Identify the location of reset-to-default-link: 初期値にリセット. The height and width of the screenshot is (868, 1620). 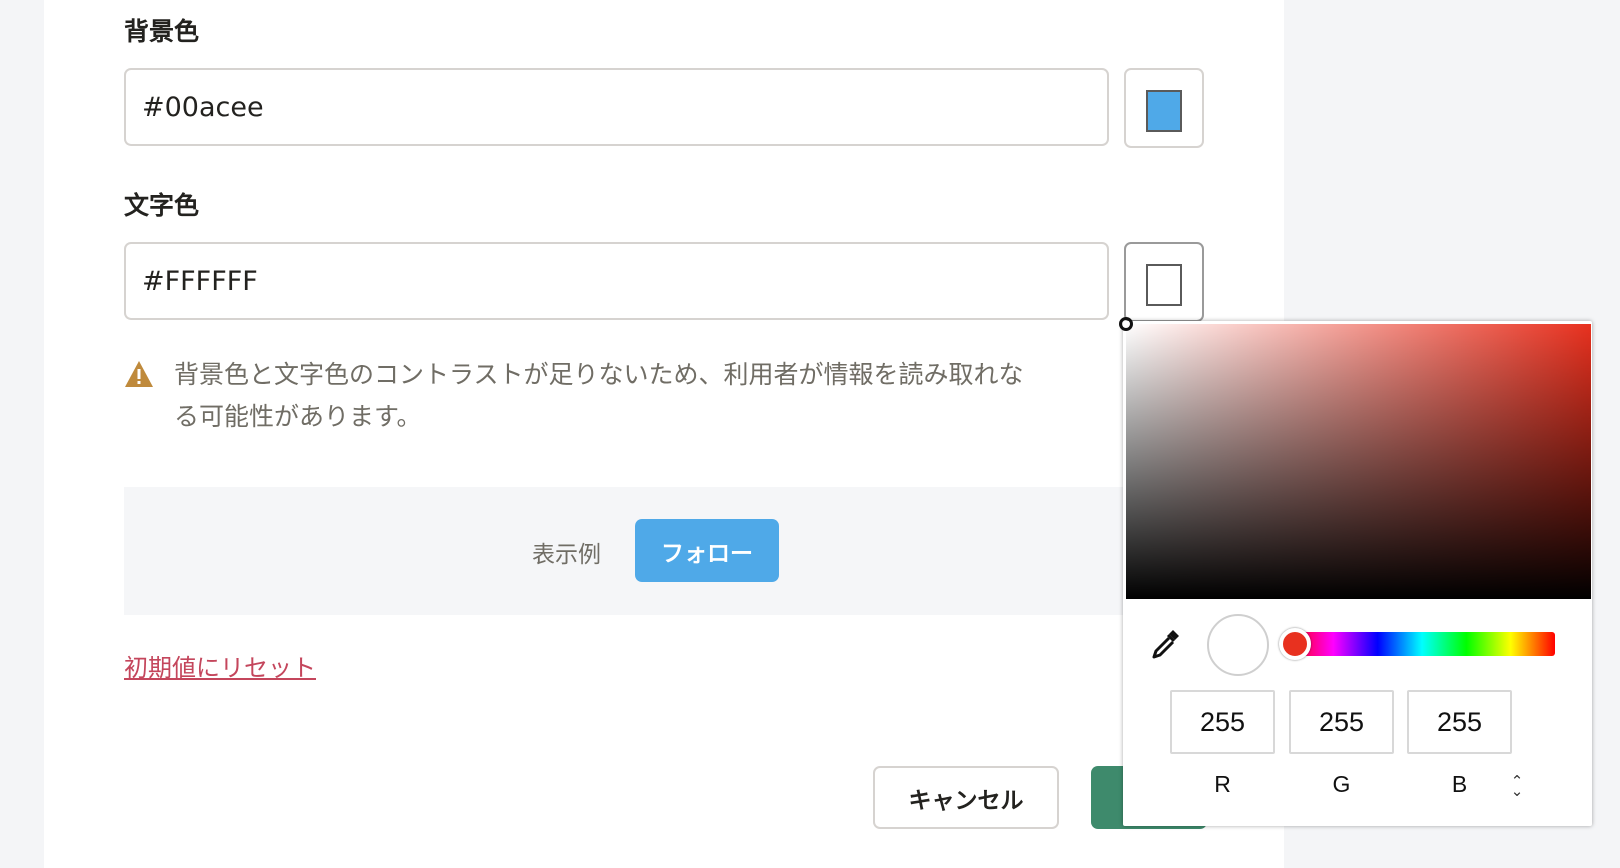
(220, 665).